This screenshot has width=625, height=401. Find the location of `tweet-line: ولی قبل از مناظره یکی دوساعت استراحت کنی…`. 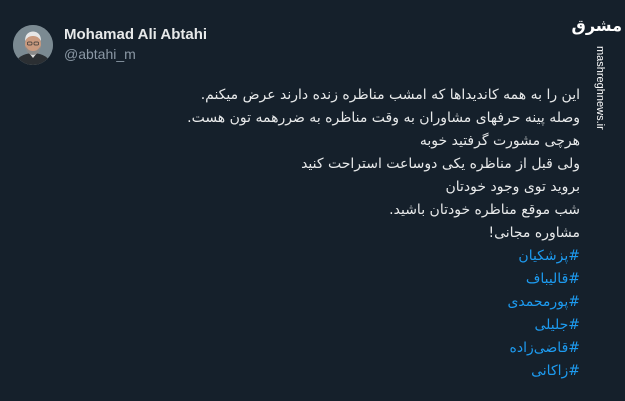

tweet-line: ولی قبل از مناظره یکی دوساعت استراحت کنی… is located at coordinates (440, 164).